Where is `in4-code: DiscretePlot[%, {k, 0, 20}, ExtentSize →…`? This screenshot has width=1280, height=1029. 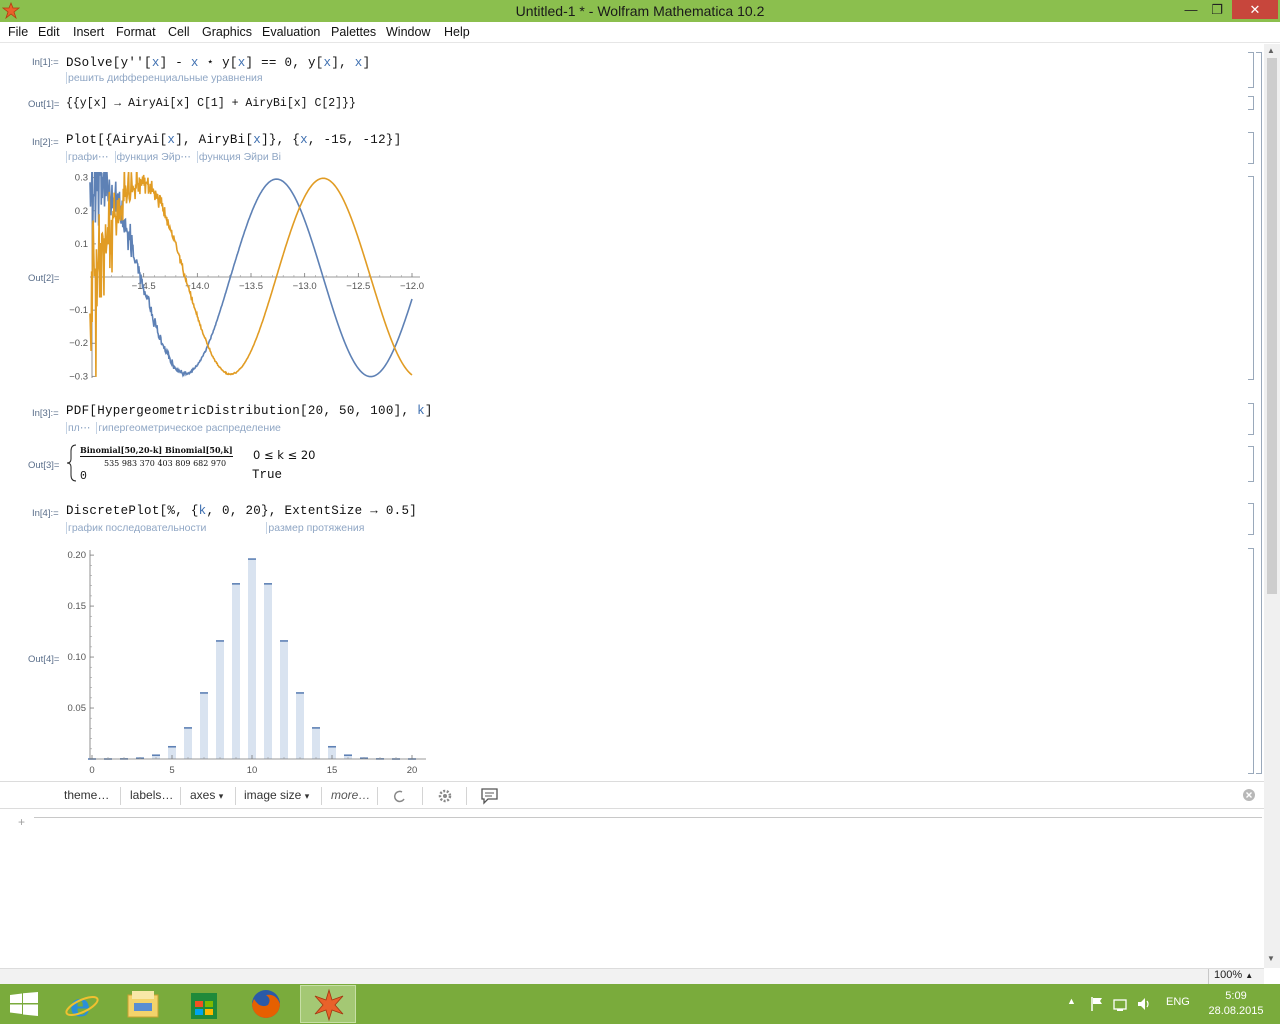 in4-code: DiscretePlot[%, {k, 0, 20}, ExtentSize →… is located at coordinates (241, 511).